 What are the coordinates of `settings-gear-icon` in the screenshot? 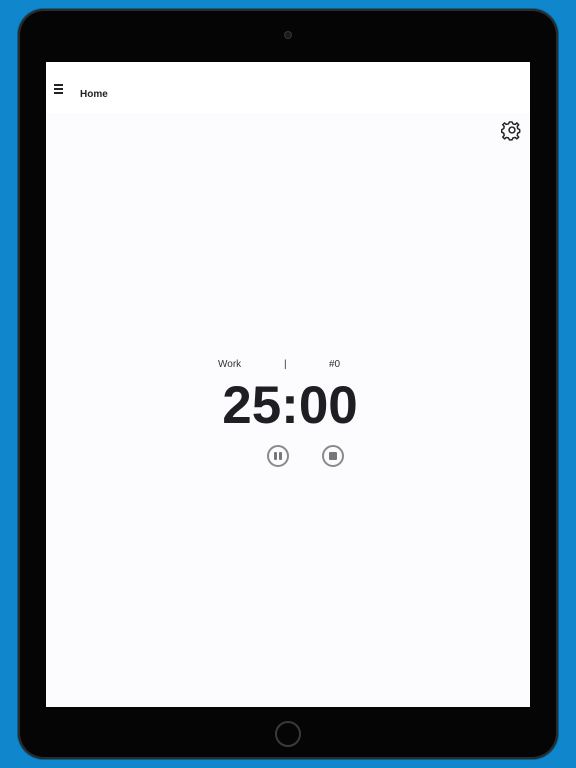 It's located at (511, 131).